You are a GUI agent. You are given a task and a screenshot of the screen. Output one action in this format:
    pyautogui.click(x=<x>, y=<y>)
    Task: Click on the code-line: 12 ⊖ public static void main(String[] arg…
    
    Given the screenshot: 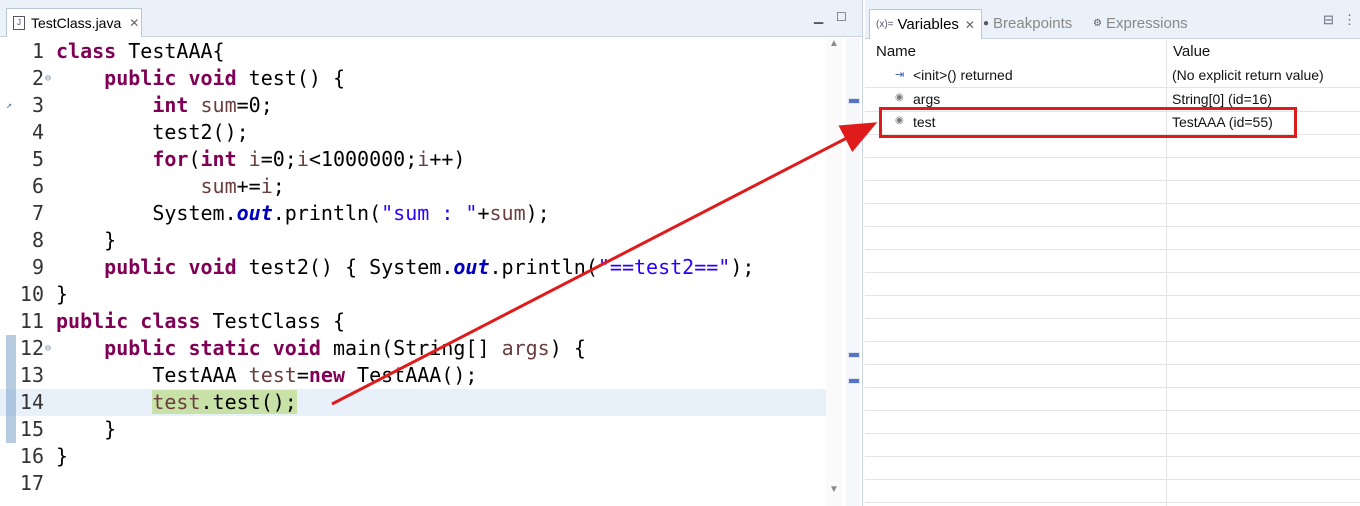 What is the action you would take?
    pyautogui.click(x=413, y=348)
    